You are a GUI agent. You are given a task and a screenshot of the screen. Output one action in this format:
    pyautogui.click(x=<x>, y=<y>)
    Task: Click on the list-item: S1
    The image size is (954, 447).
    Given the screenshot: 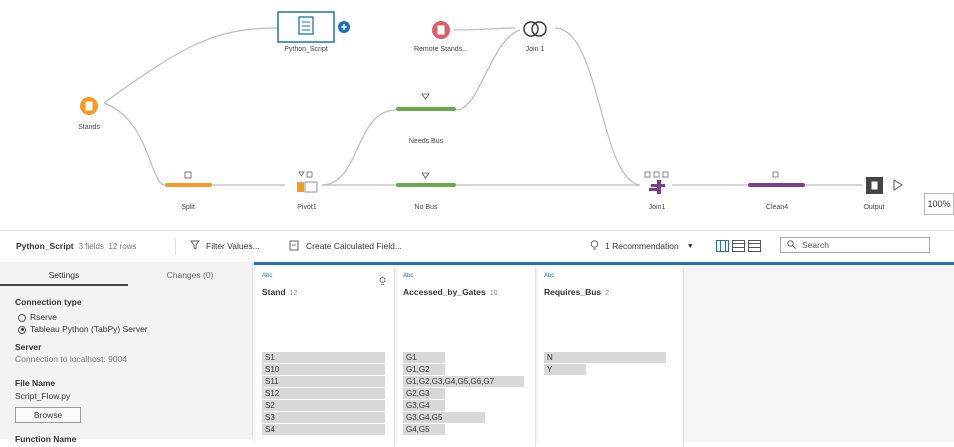 What is the action you would take?
    pyautogui.click(x=323, y=357)
    